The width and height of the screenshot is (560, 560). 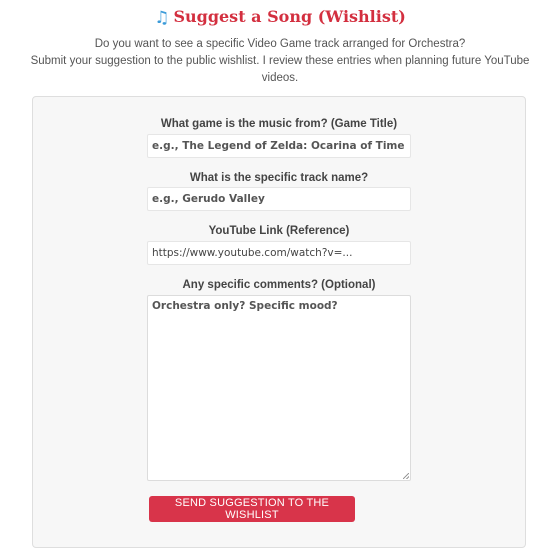 I want to click on youtube-link-label: YouTube Link (Reference), so click(x=279, y=231).